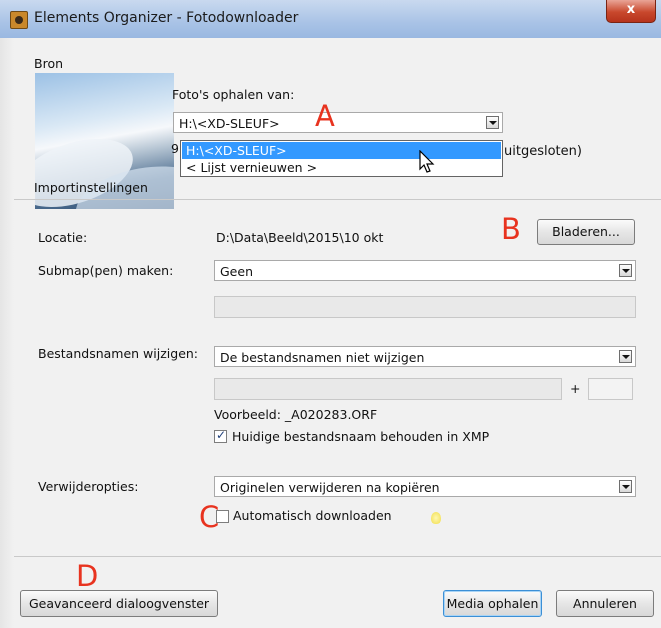 This screenshot has width=661, height=628. I want to click on source-heading: Bron, so click(49, 63).